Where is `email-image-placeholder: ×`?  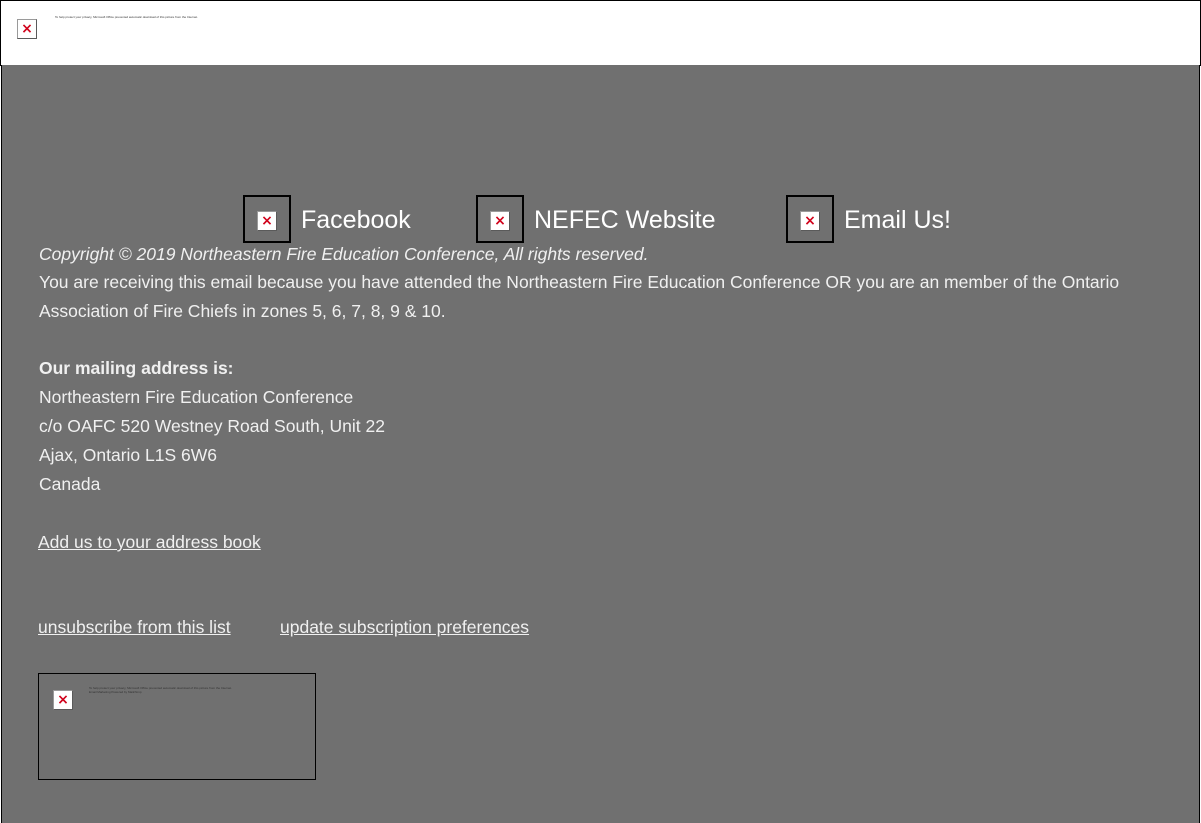 email-image-placeholder: × is located at coordinates (810, 219).